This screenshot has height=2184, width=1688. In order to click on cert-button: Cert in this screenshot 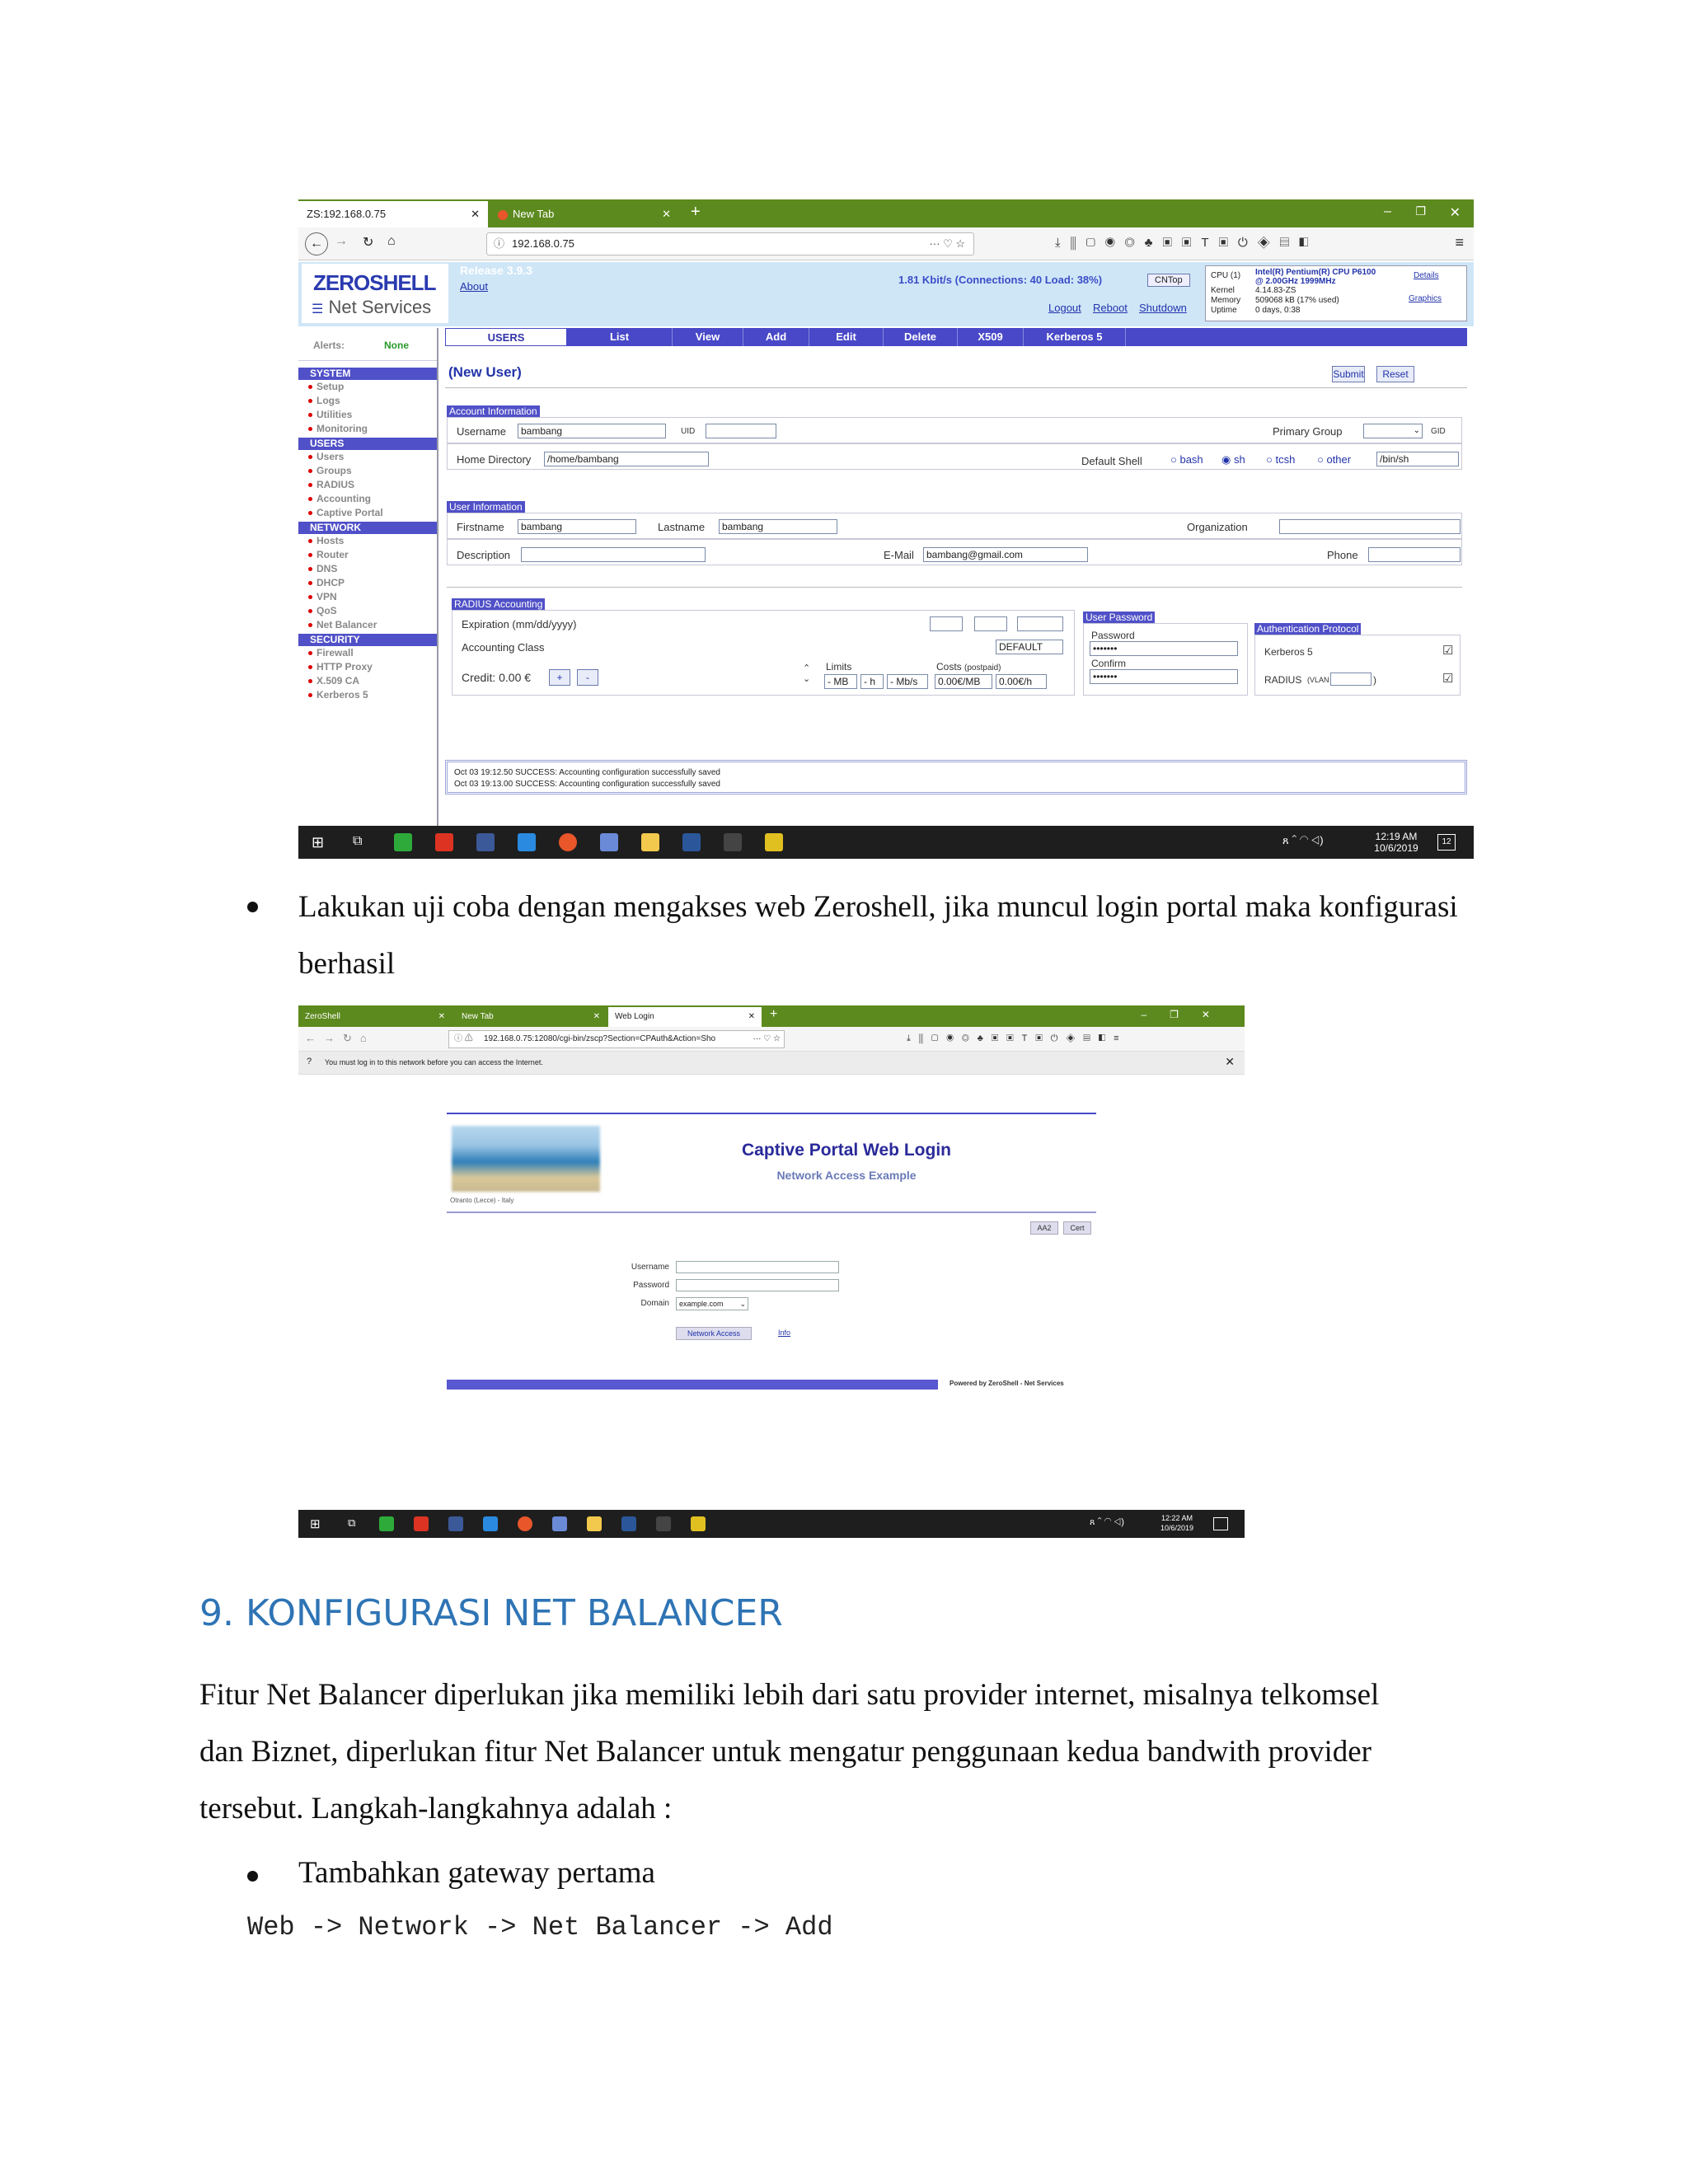, I will do `click(1077, 1228)`.